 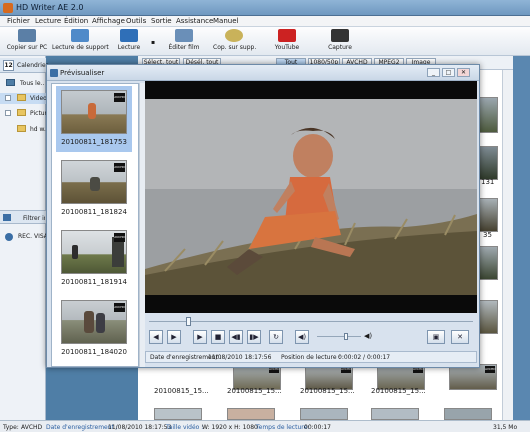 I want to click on date-value: 11/08/2010 18:17:53, so click(x=140, y=427).